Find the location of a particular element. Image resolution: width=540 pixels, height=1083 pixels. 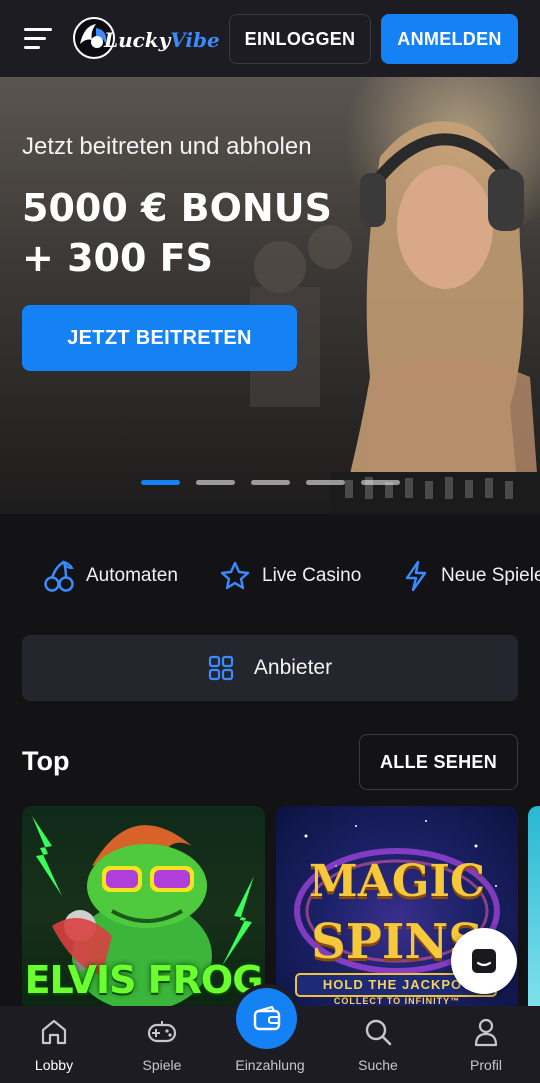

nav-spiele: Spiele is located at coordinates (162, 1044).